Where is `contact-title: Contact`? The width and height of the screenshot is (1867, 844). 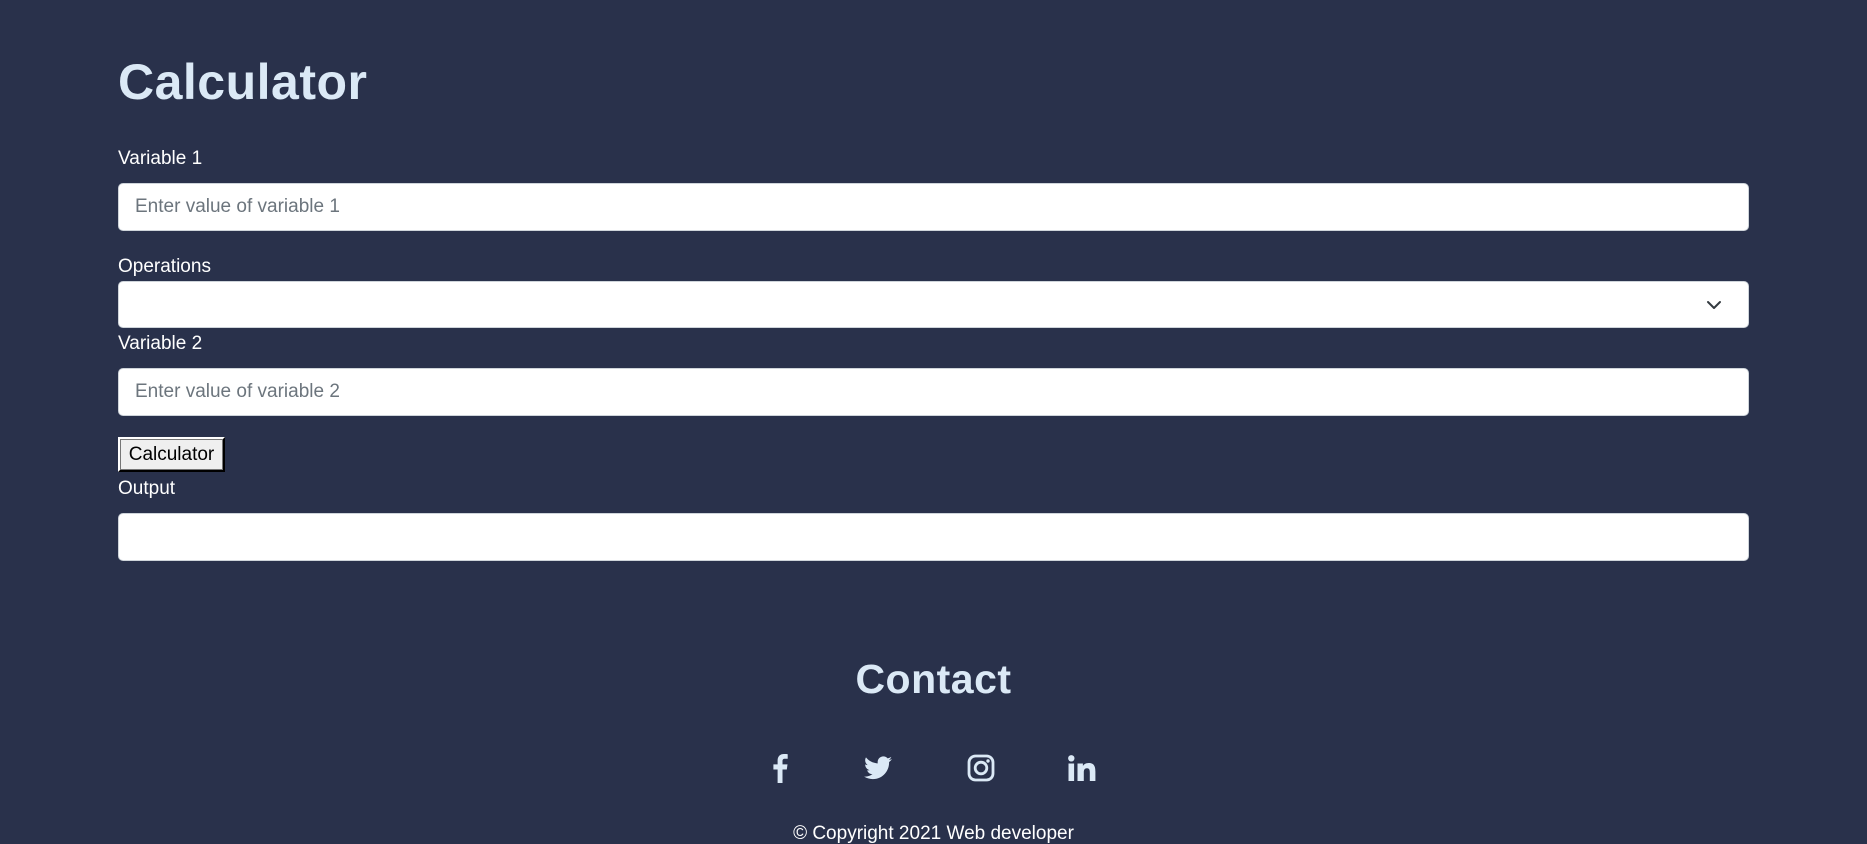 contact-title: Contact is located at coordinates (933, 679).